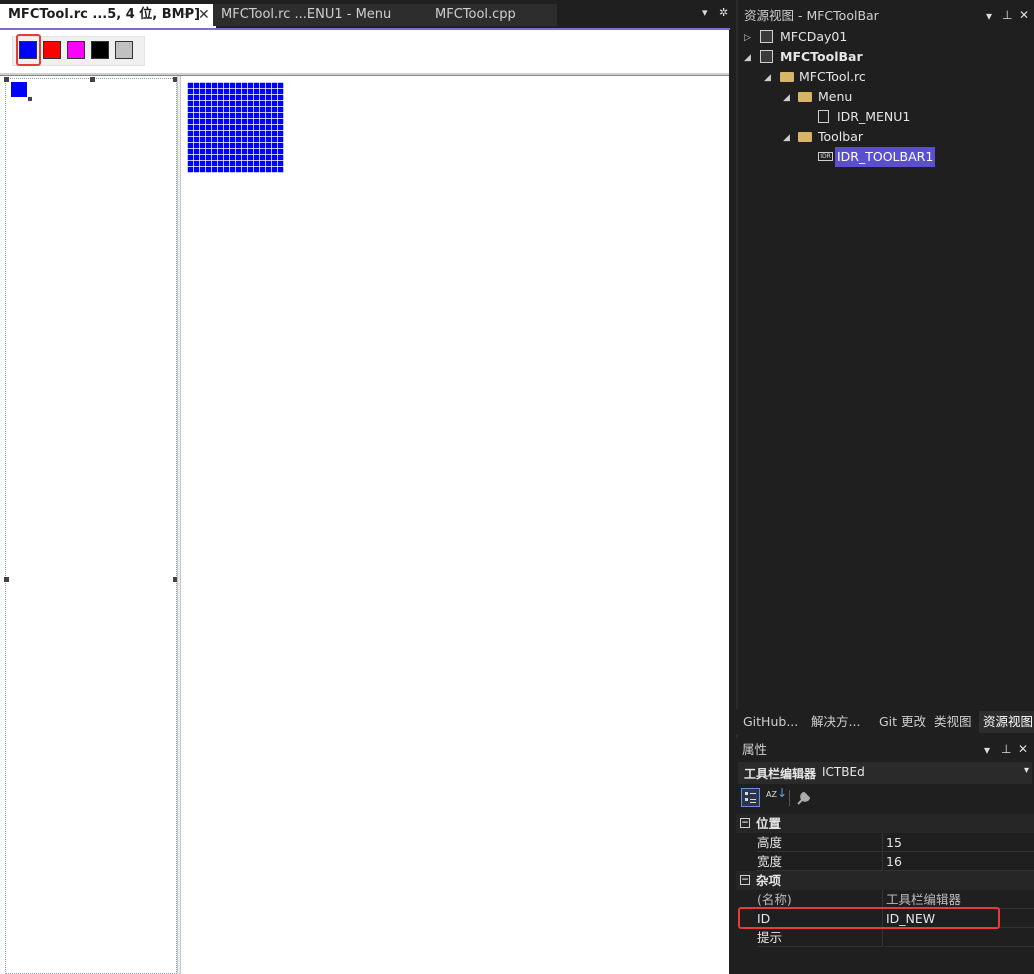 This screenshot has width=1034, height=974. What do you see at coordinates (825, 156) in the screenshot?
I see `toolbar-resource-icon: IDR` at bounding box center [825, 156].